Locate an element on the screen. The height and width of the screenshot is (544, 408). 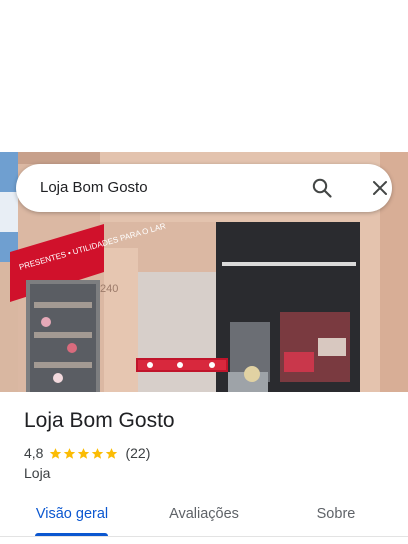
rating-row: 4,8 (22) is located at coordinates (87, 453).